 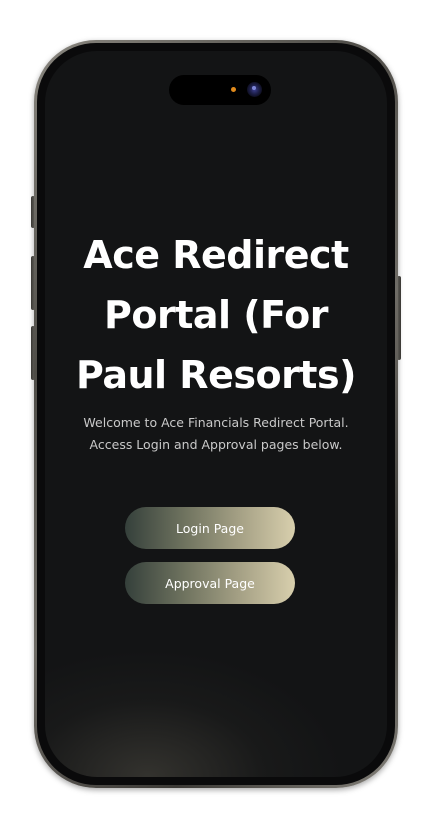 What do you see at coordinates (254, 89) in the screenshot?
I see `front-camera-icon` at bounding box center [254, 89].